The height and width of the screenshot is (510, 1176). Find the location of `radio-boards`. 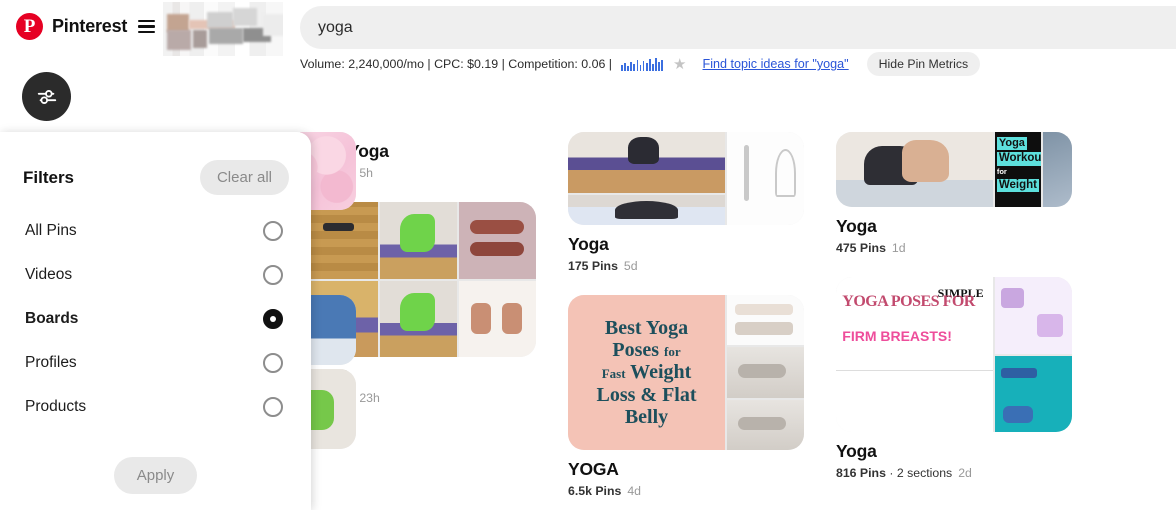

radio-boards is located at coordinates (273, 319).